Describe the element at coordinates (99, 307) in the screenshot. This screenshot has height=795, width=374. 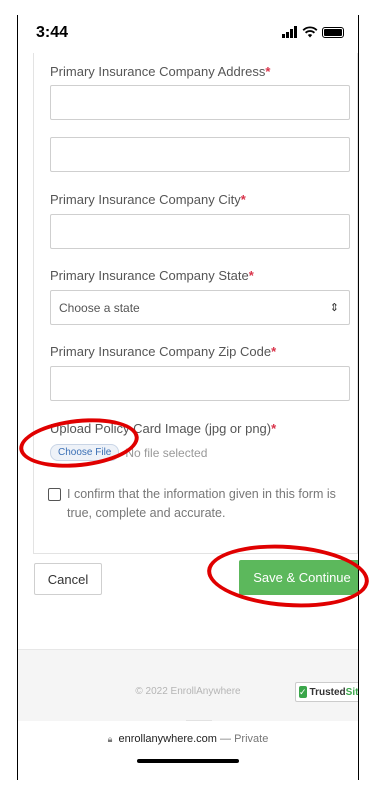
I see `state-select-value: Choose a state` at that location.